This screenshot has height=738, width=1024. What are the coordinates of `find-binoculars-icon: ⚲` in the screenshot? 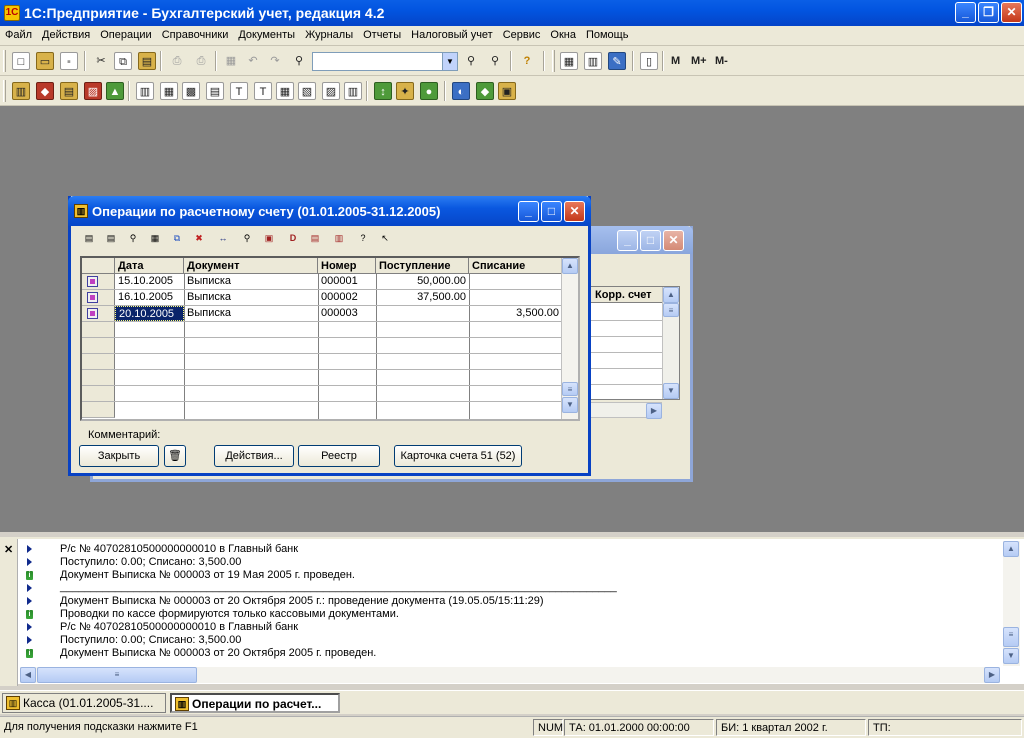 It's located at (299, 61).